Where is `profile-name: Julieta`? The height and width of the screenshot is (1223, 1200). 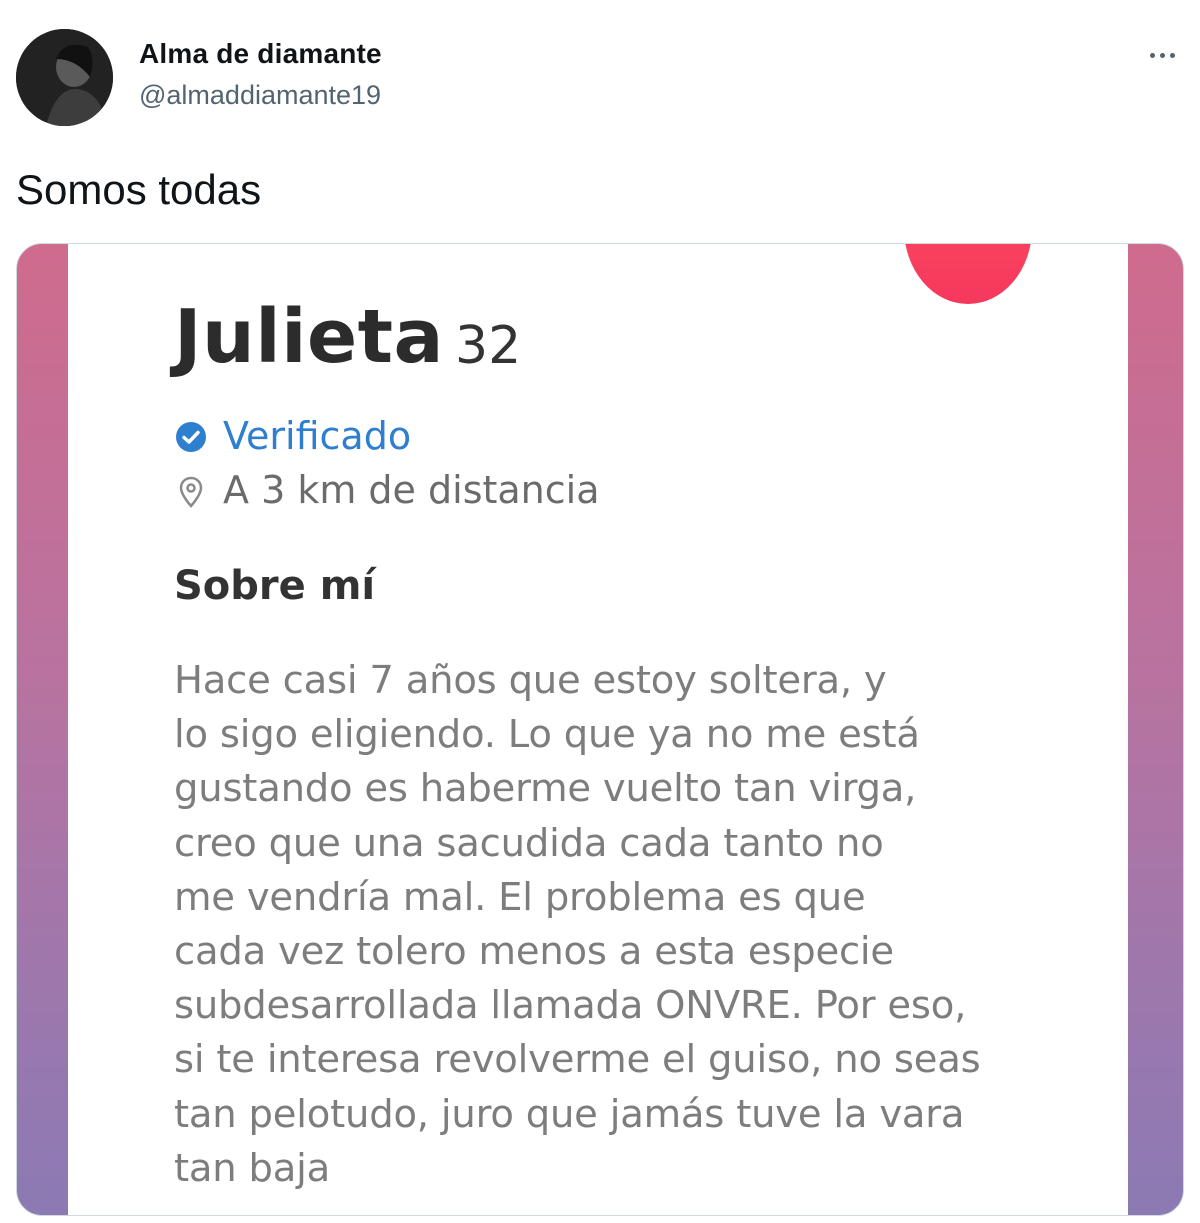
profile-name: Julieta is located at coordinates (309, 337).